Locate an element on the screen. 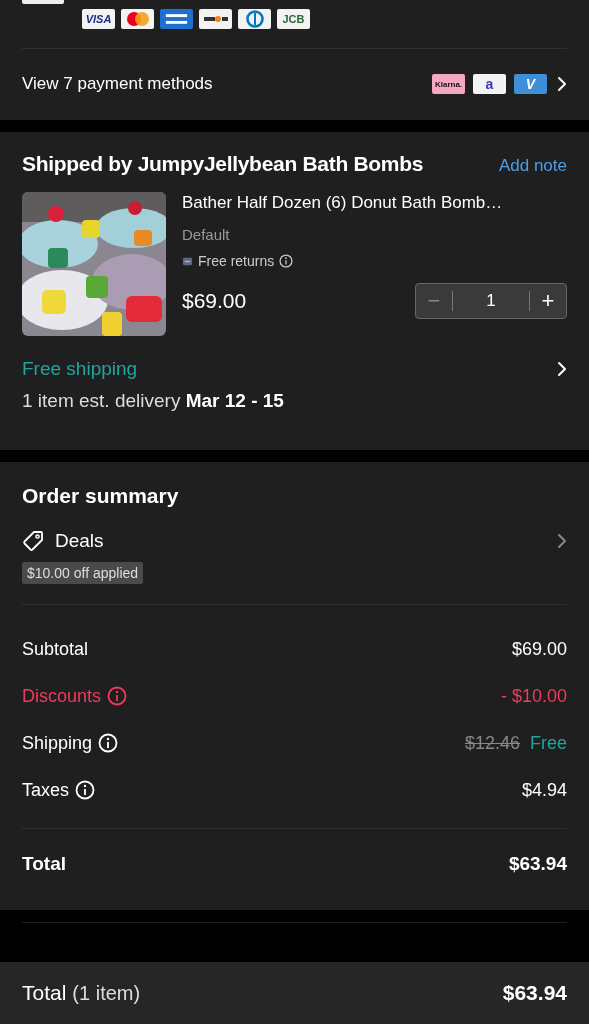  quantity-value: 1 is located at coordinates (491, 301).